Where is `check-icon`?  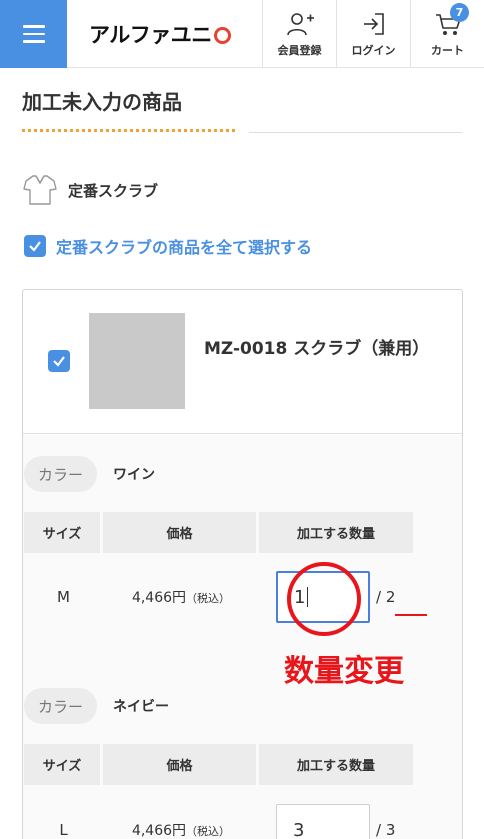
check-icon is located at coordinates (59, 361).